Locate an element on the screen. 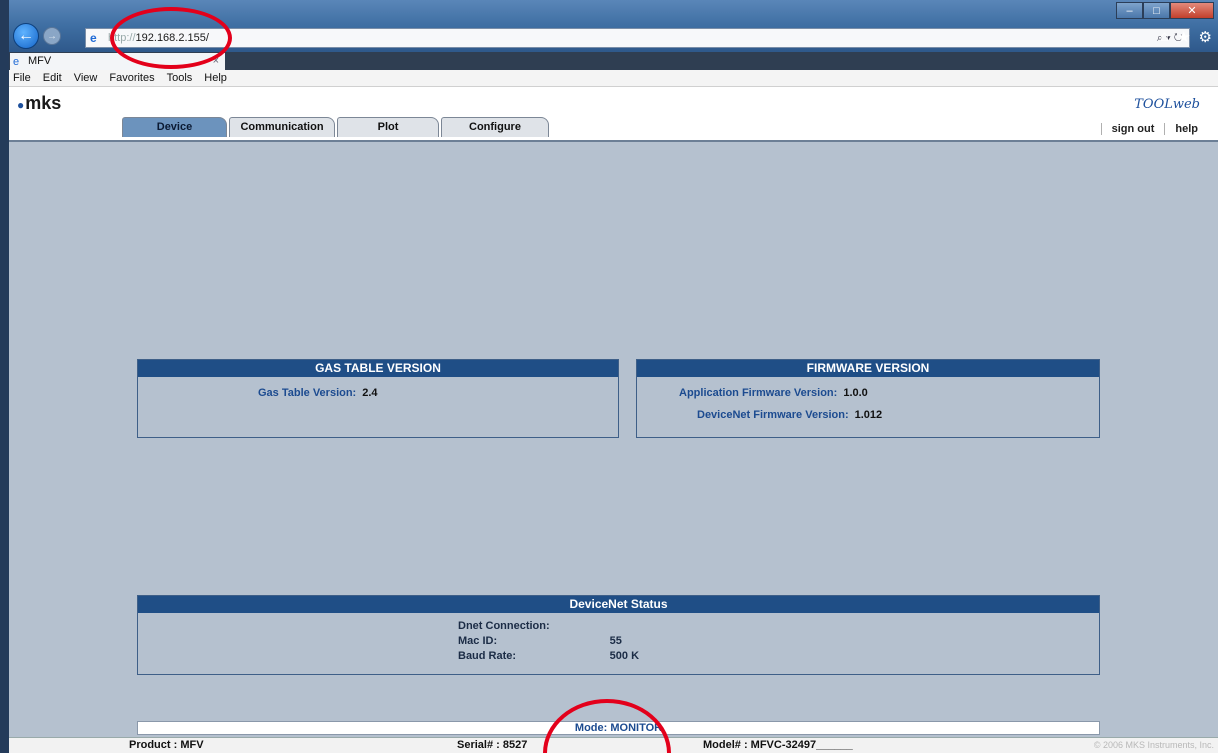 This screenshot has height=753, width=1218. gas-table-version-row: Gas Table Version: 2.4 is located at coordinates (318, 393).